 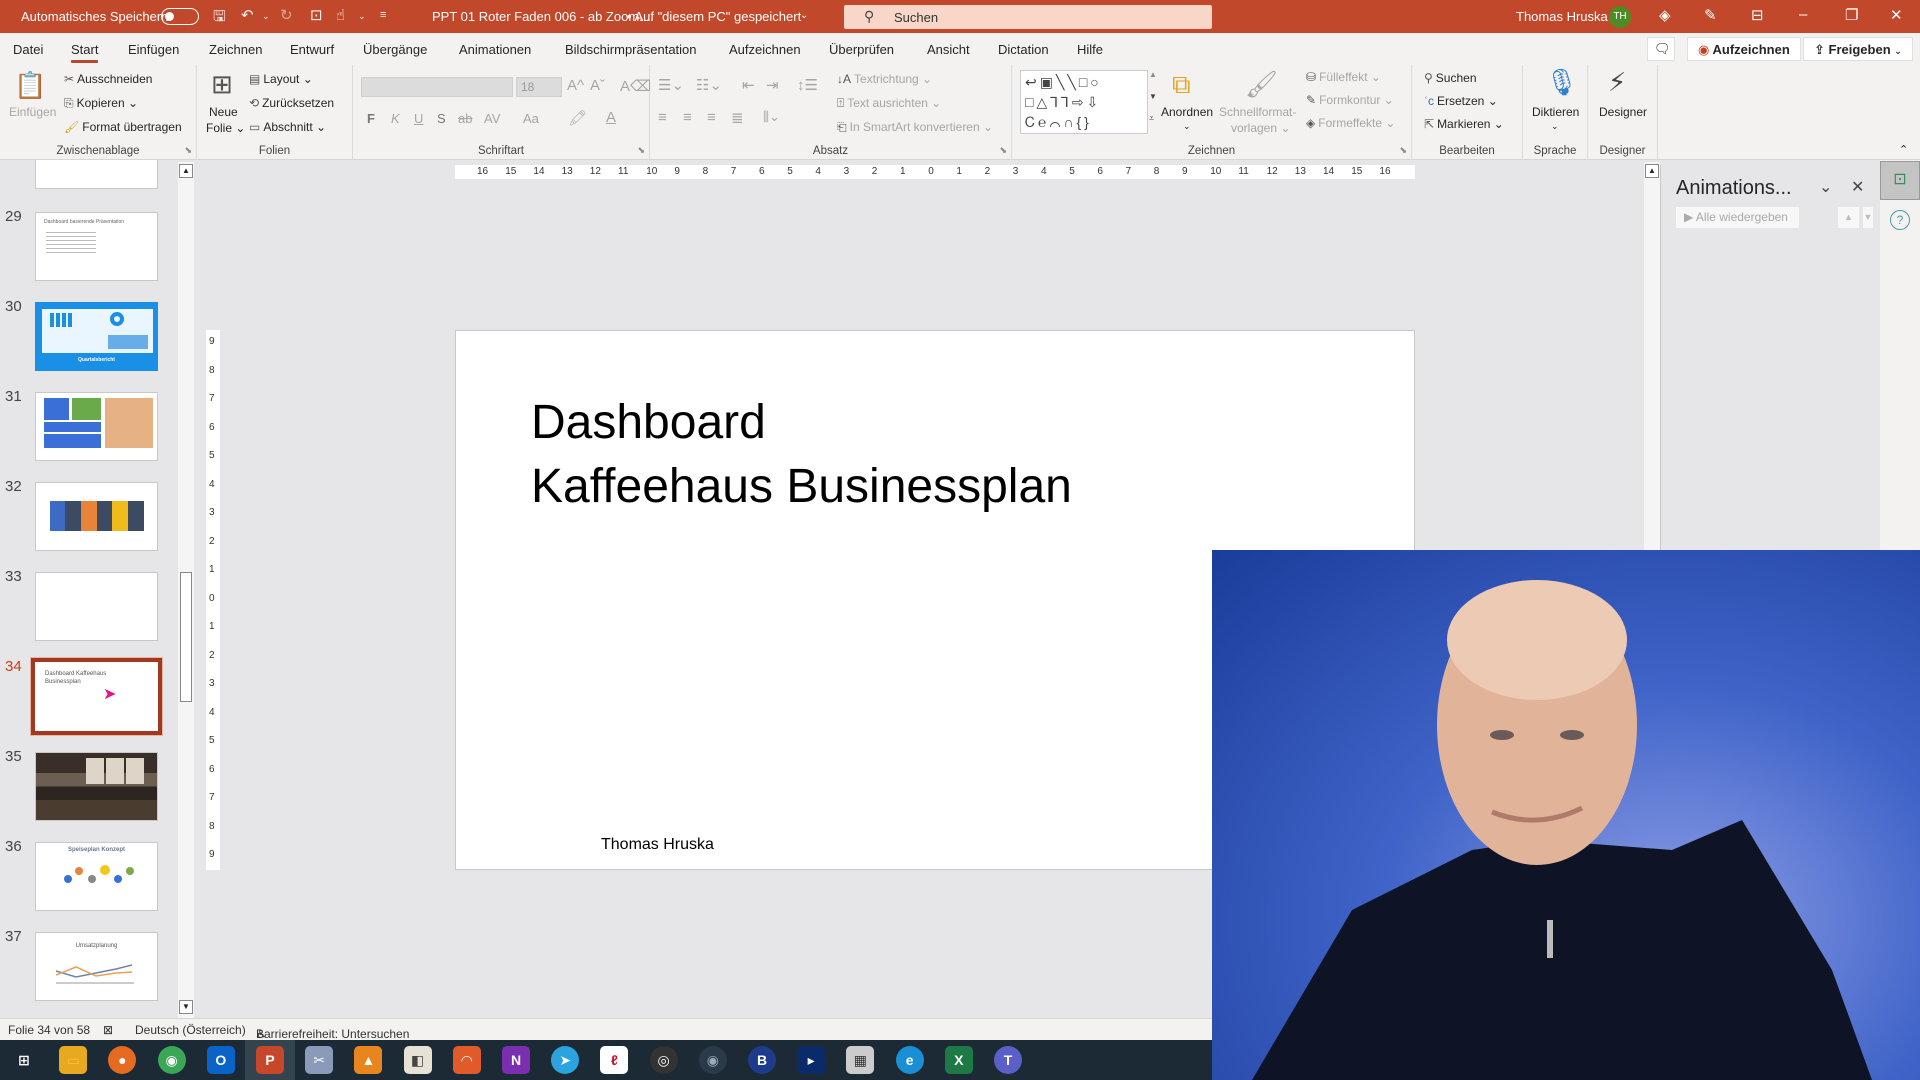 I want to click on tab-ansicht: Ansicht, so click(x=948, y=49).